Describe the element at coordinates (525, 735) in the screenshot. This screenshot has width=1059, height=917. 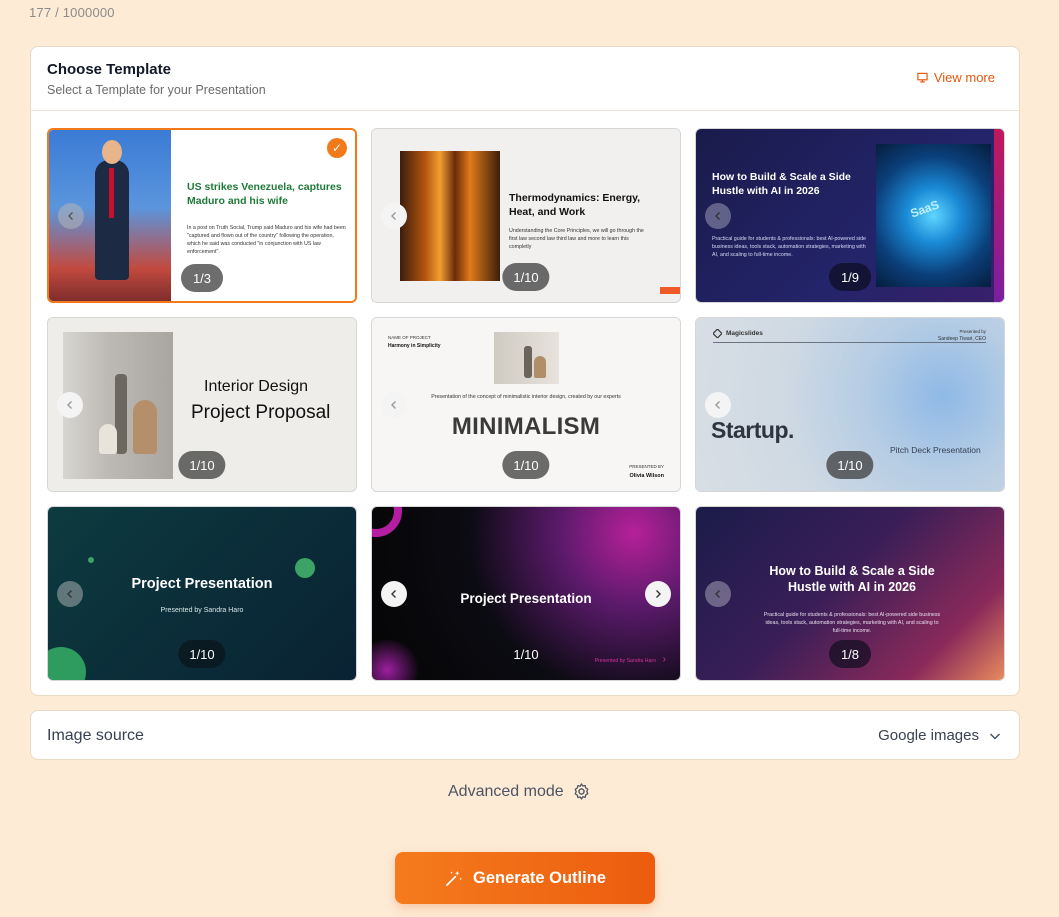
I see `image-source-row: Image source Google images` at that location.